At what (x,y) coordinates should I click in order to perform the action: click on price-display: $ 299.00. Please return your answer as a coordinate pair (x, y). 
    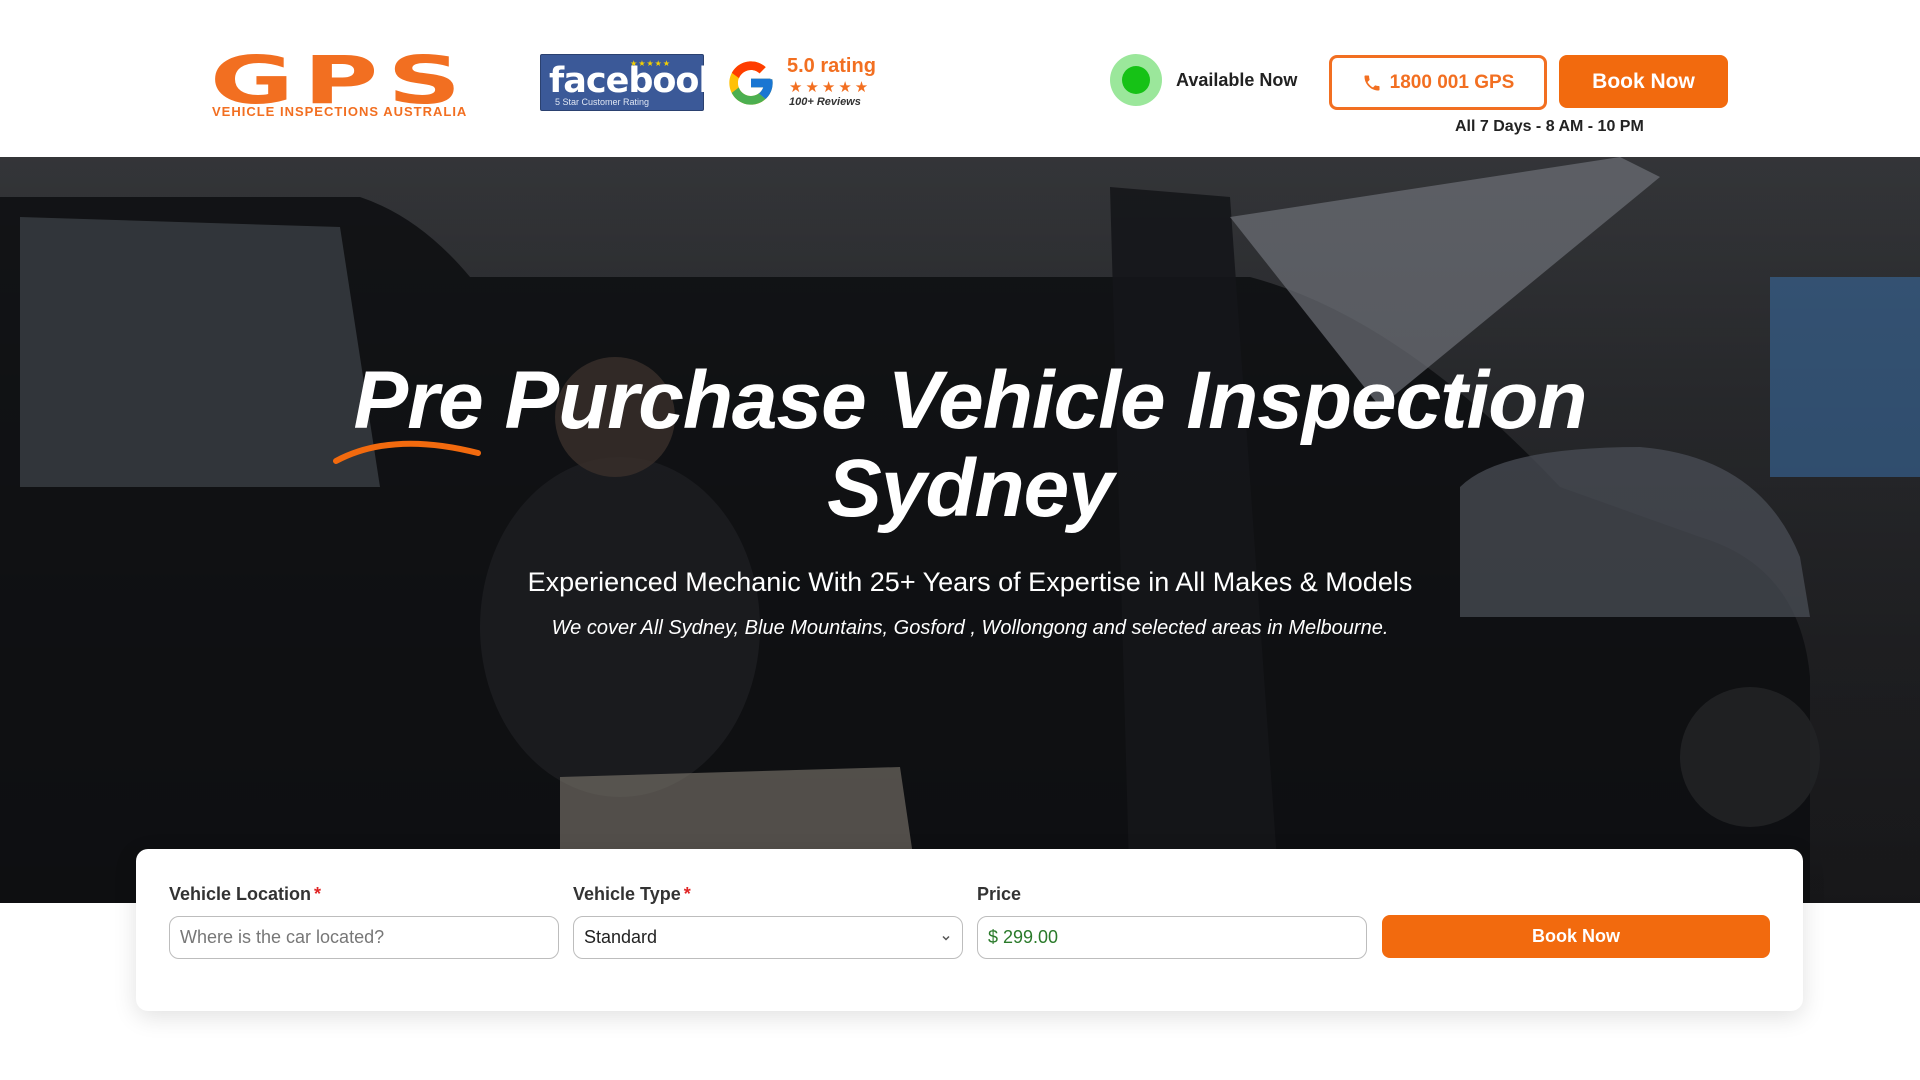
    Looking at the image, I should click on (1172, 937).